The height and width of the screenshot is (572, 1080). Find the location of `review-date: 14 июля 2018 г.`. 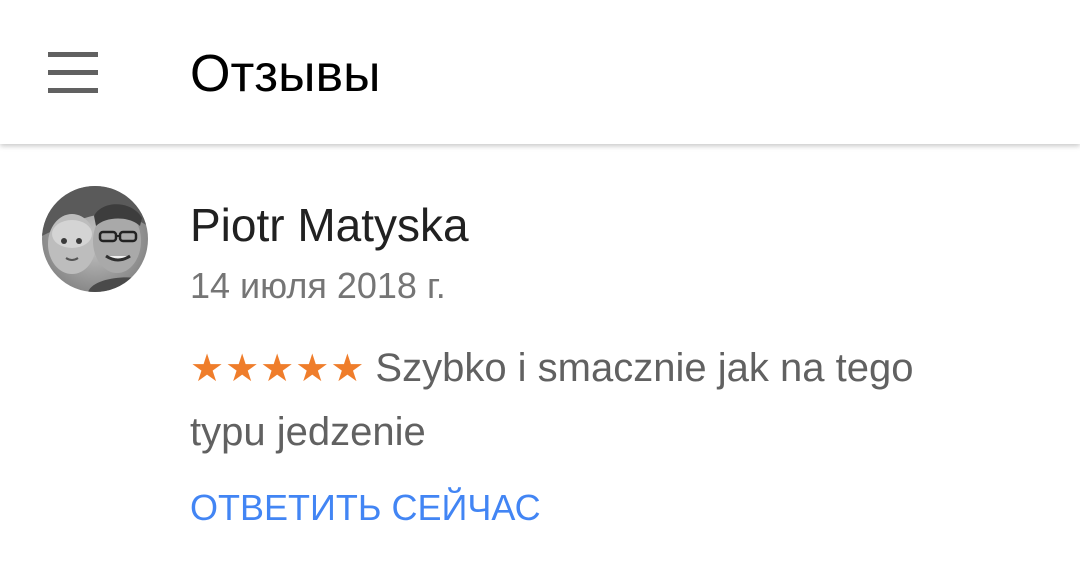

review-date: 14 июля 2018 г. is located at coordinates (318, 285).